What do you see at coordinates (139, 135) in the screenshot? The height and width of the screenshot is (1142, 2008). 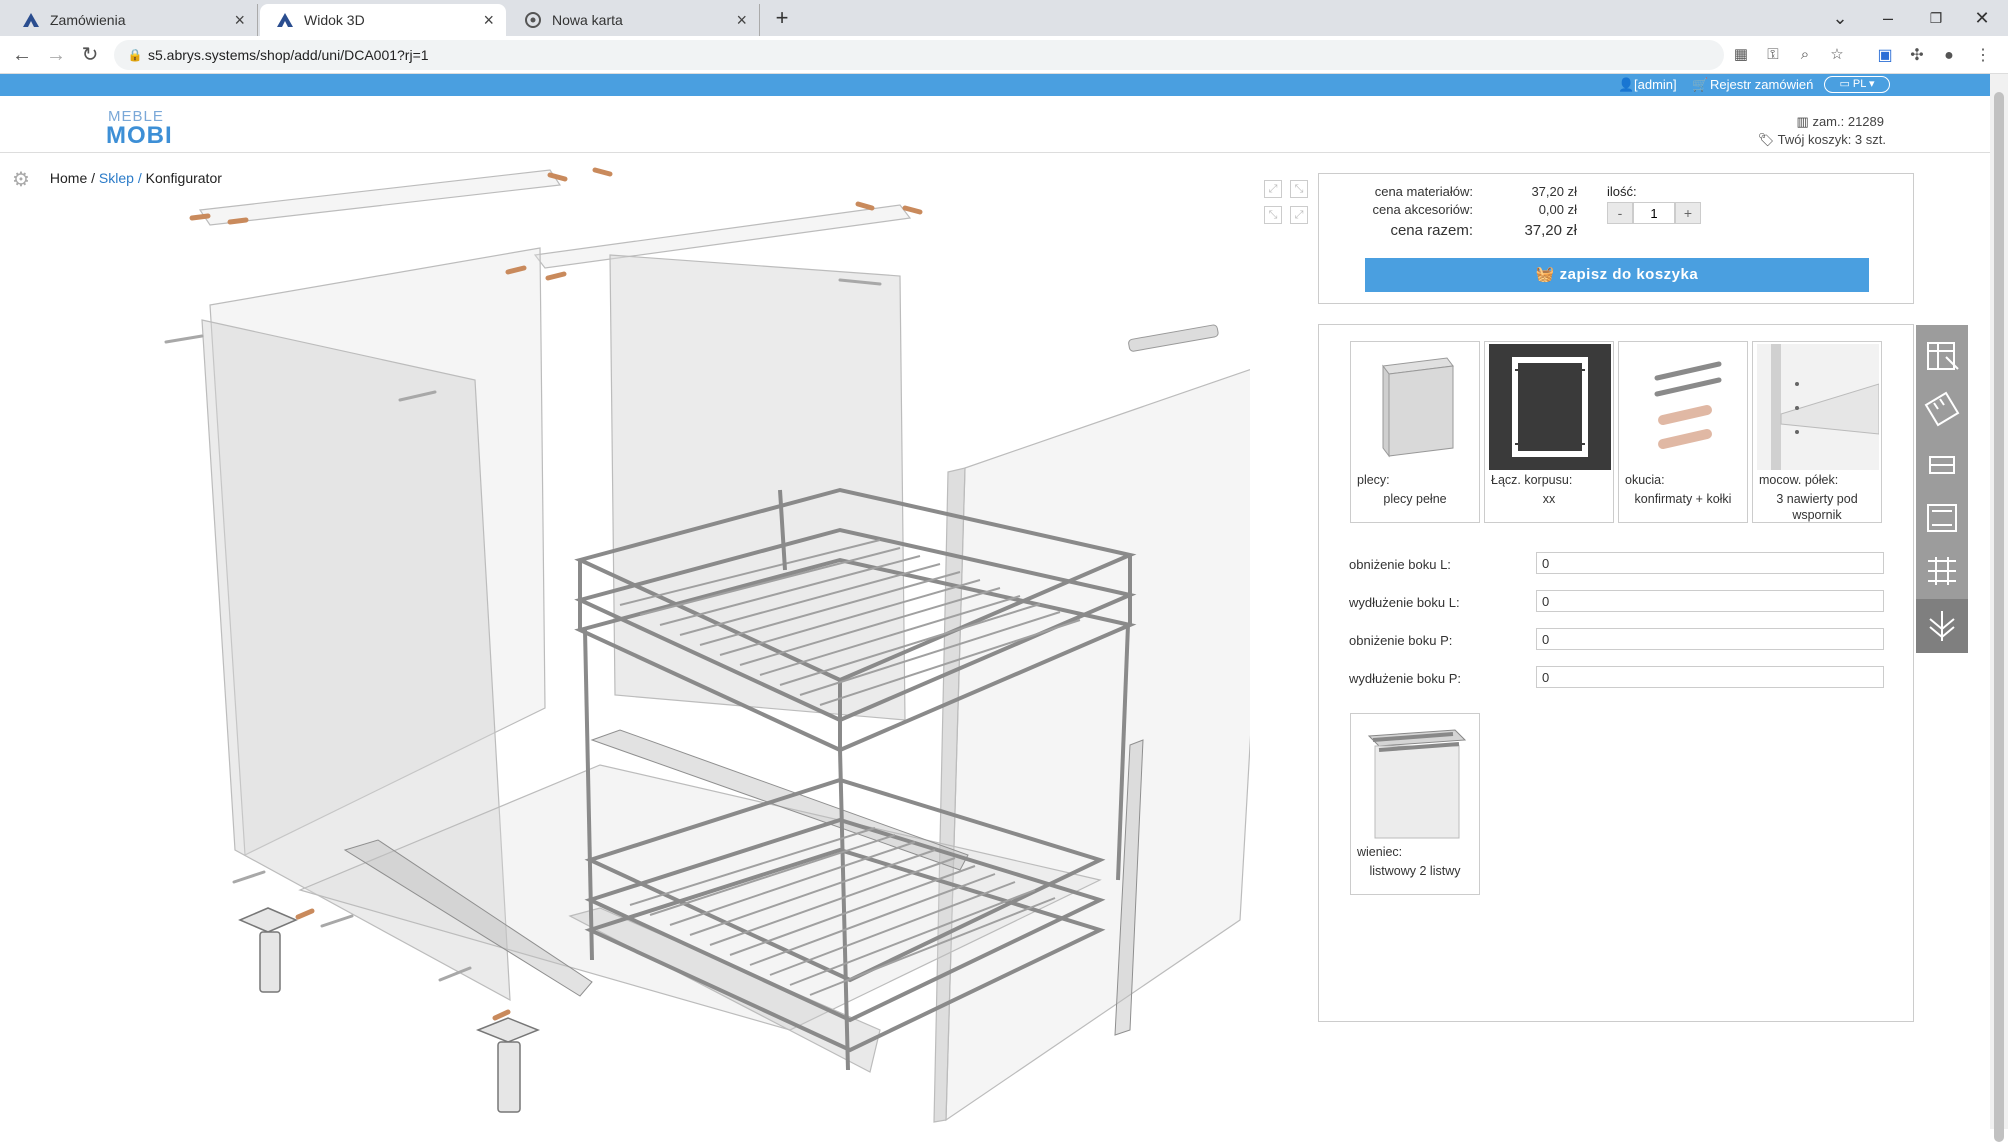 I see `logo-bottom-text: MOBI` at bounding box center [139, 135].